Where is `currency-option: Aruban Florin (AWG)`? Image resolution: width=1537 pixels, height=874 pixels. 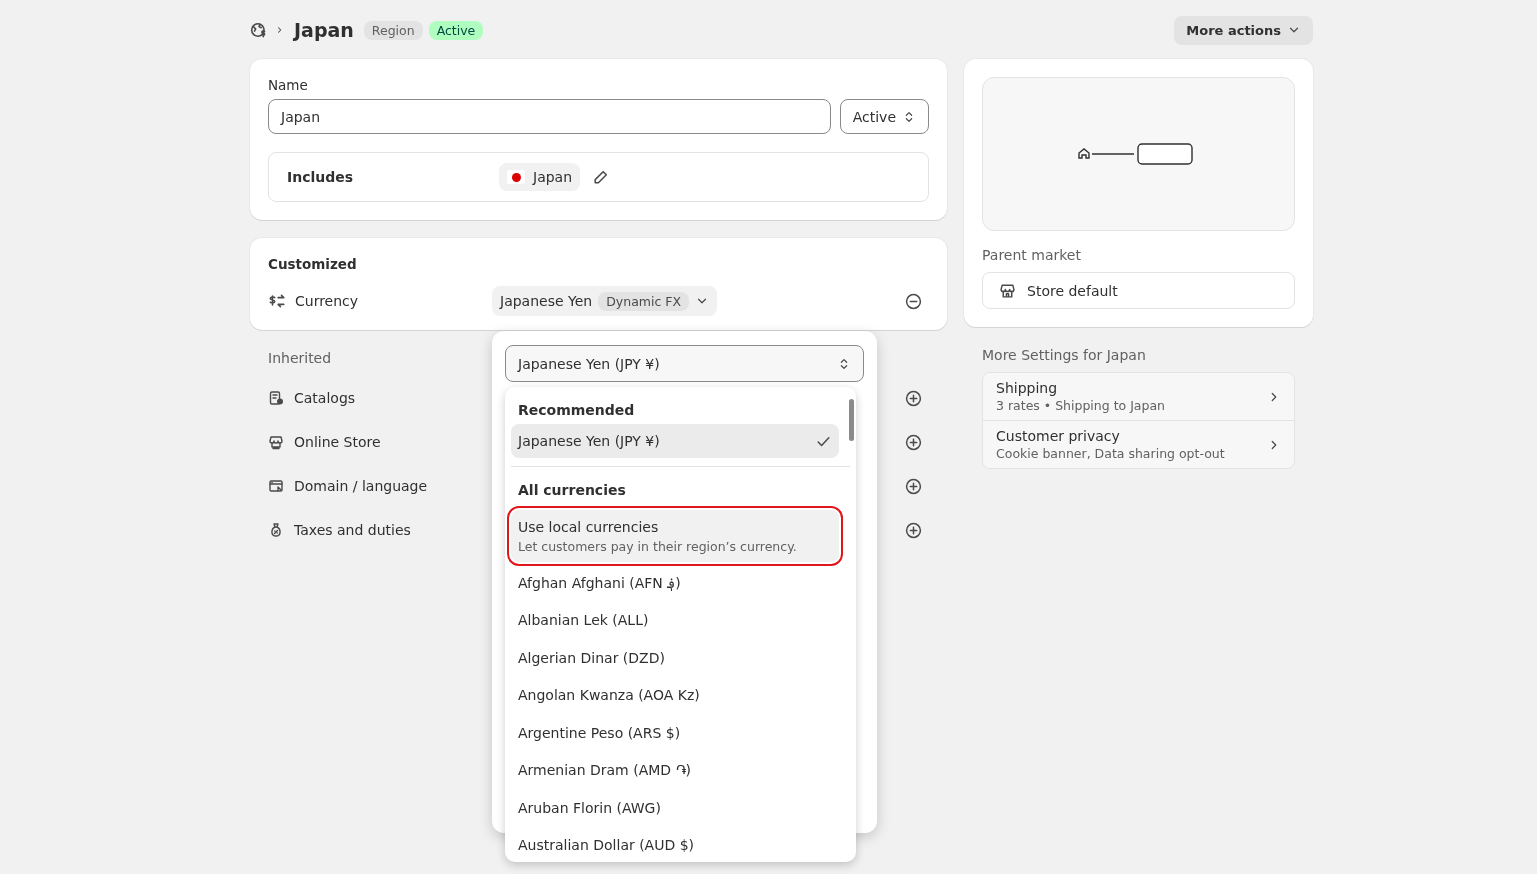
currency-option: Aruban Florin (AWG) is located at coordinates (675, 808).